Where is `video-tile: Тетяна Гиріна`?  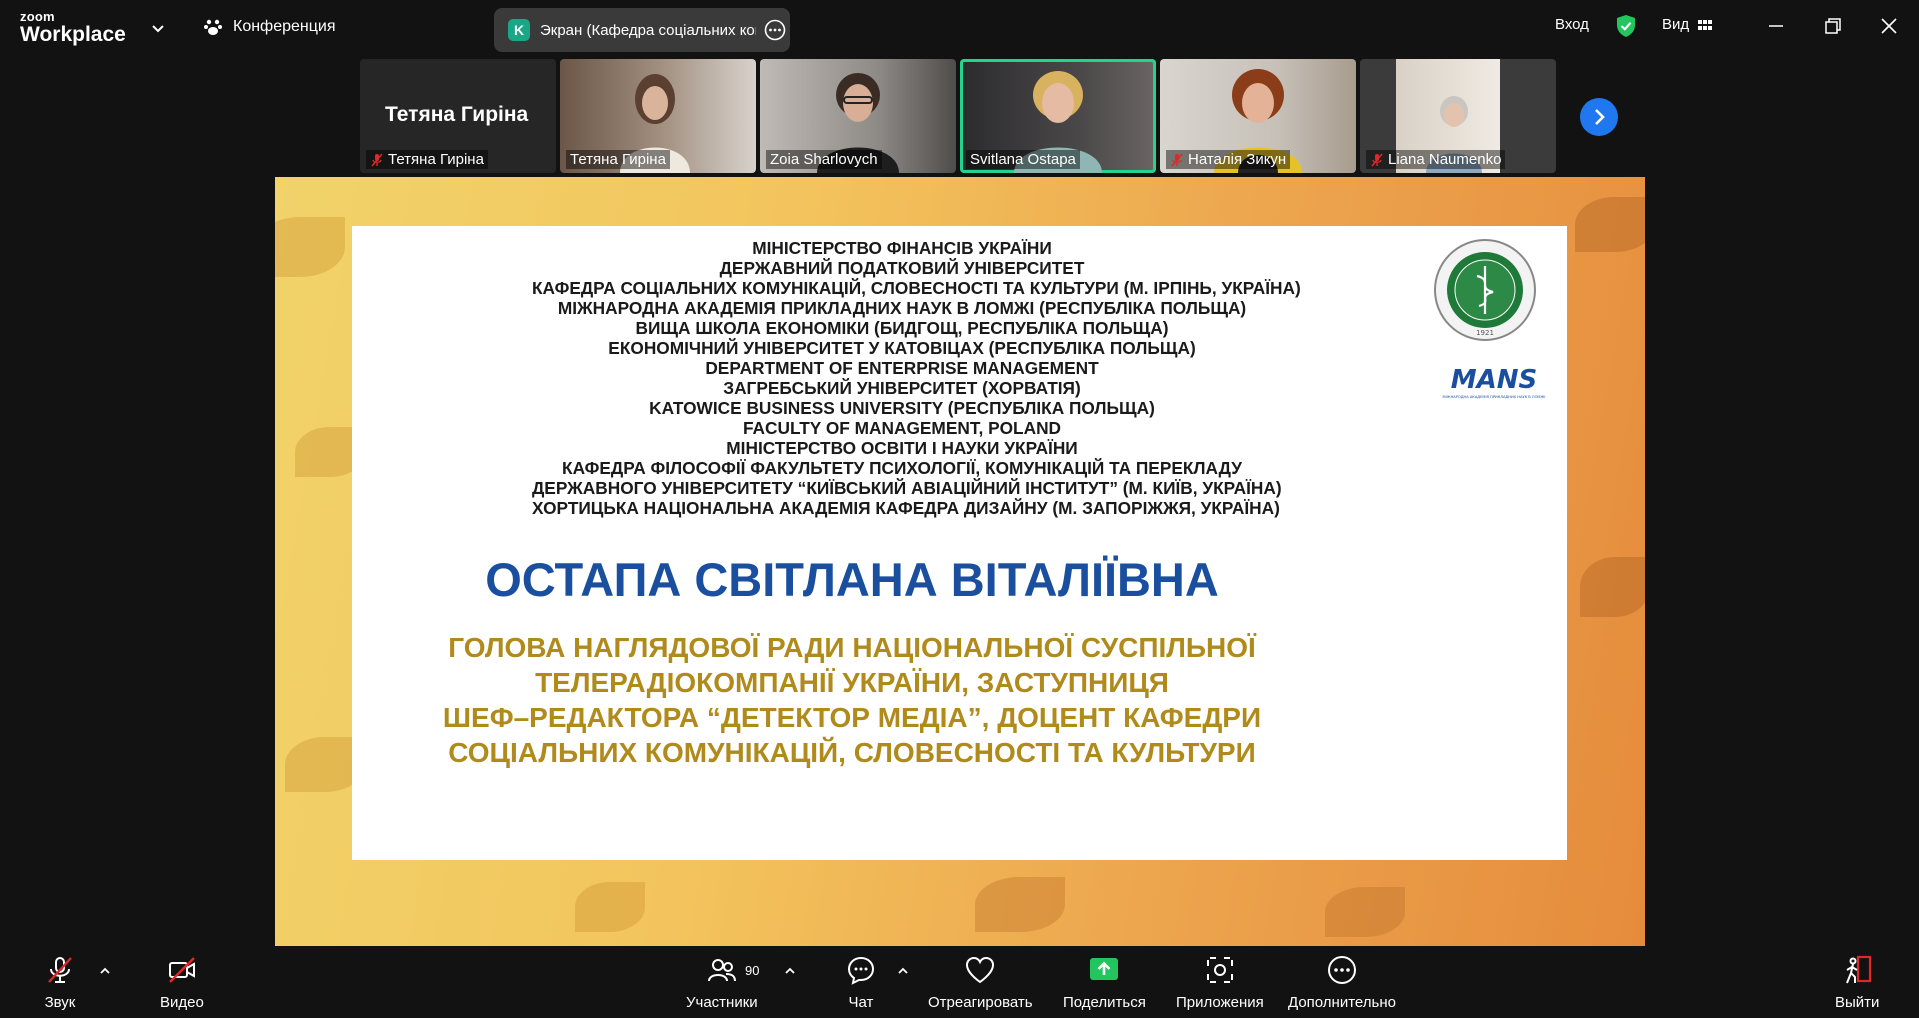 video-tile: Тетяна Гиріна is located at coordinates (658, 116).